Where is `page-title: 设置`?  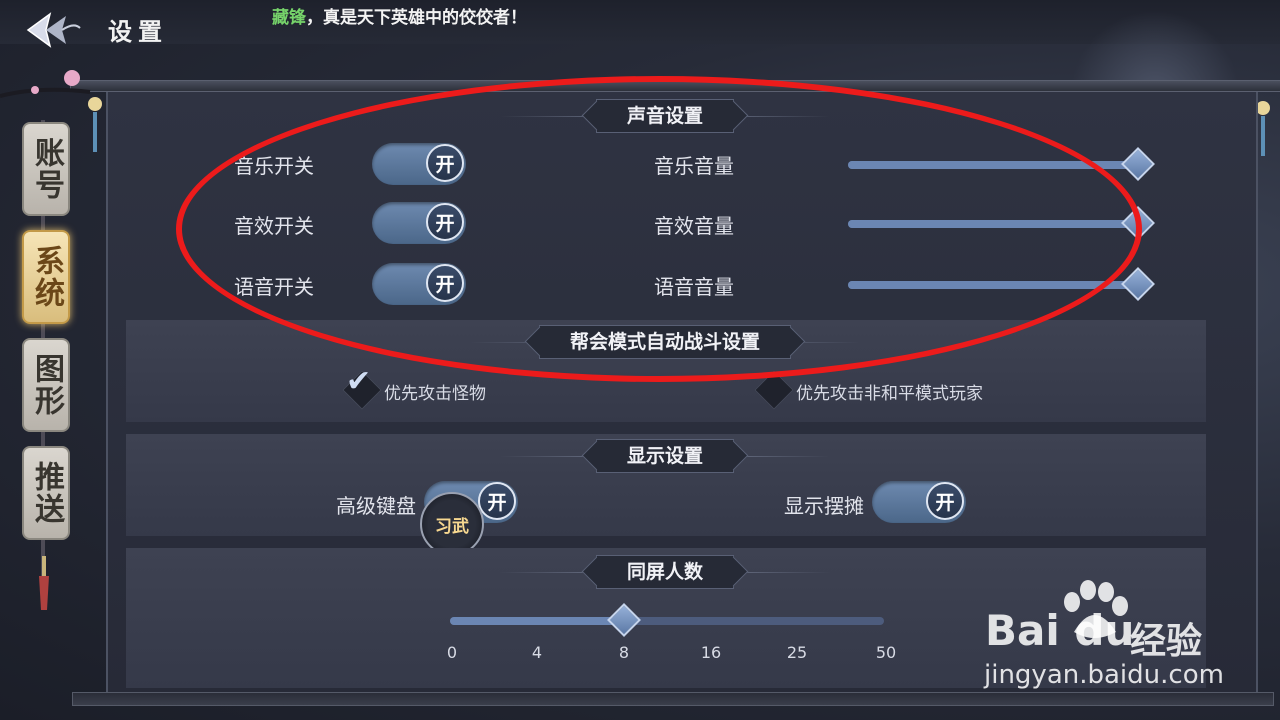
page-title: 设置 is located at coordinates (138, 31).